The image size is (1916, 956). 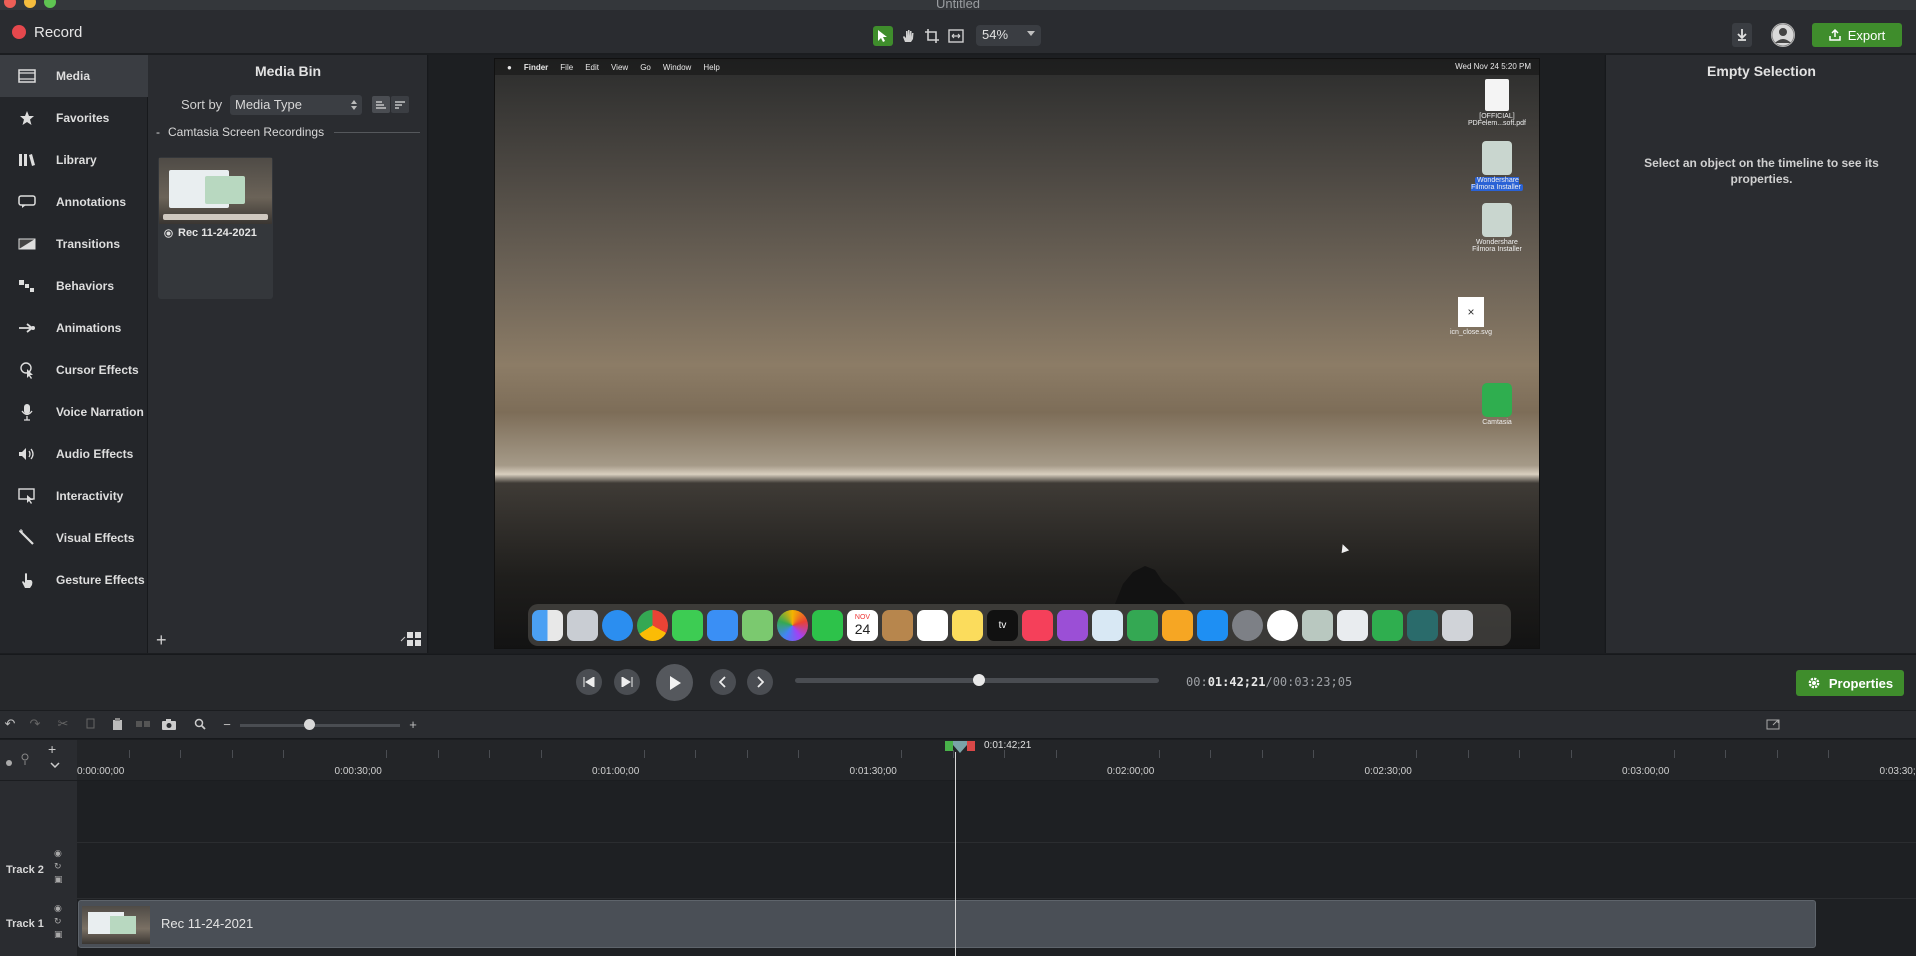 I want to click on nav-item-voice-narration: Voice Narration, so click(x=74, y=412).